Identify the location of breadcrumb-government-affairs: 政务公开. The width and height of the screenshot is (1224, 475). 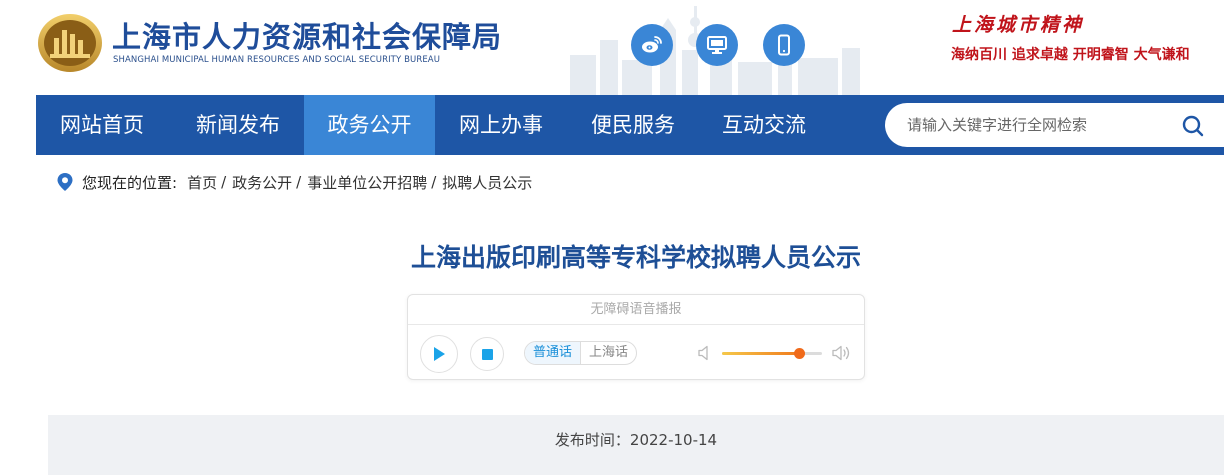
(262, 182).